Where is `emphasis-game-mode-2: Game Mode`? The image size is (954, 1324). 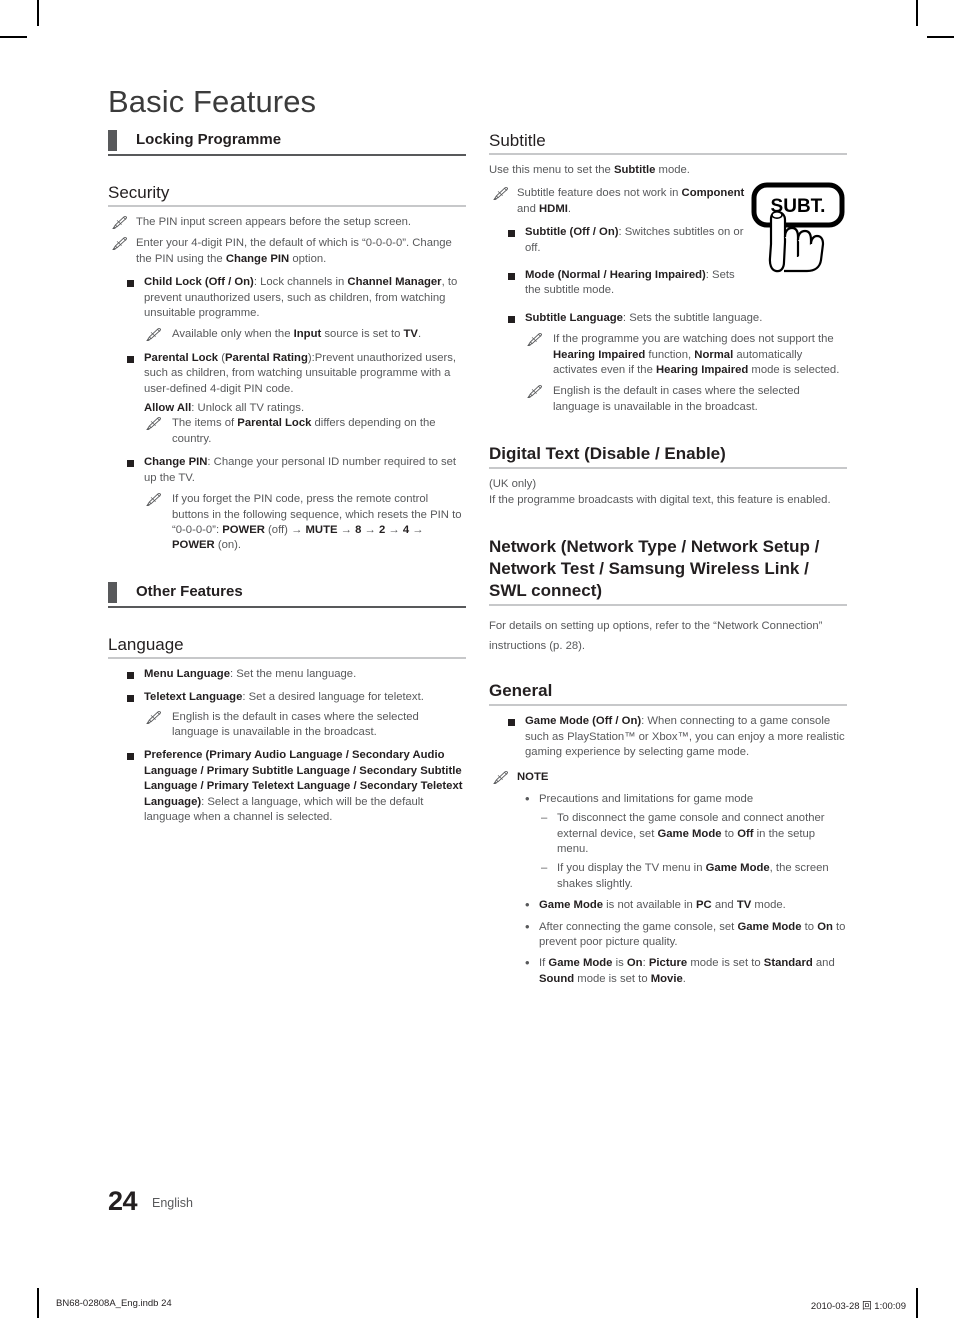 emphasis-game-mode-2: Game Mode is located at coordinates (737, 868).